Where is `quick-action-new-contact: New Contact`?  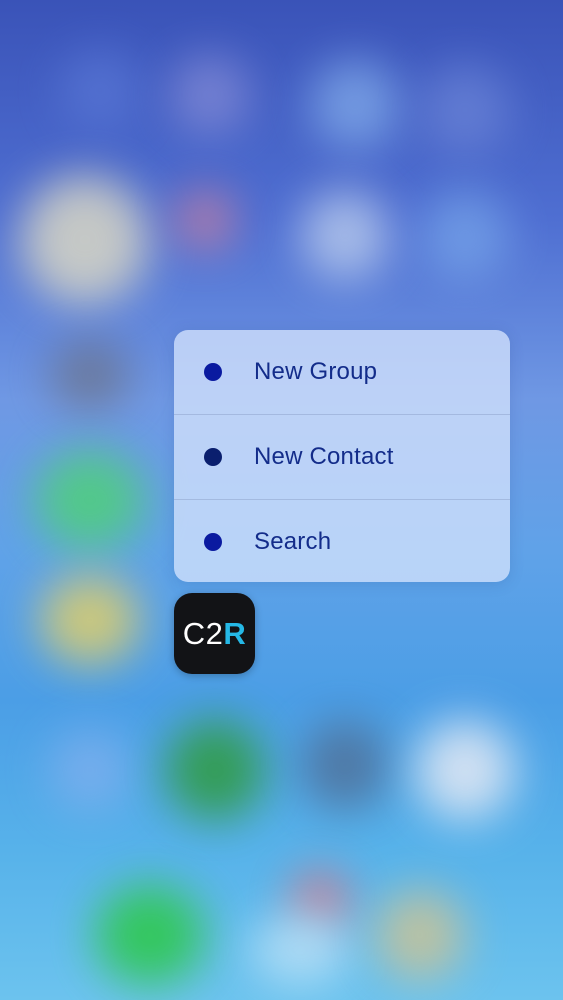 quick-action-new-contact: New Contact is located at coordinates (342, 456).